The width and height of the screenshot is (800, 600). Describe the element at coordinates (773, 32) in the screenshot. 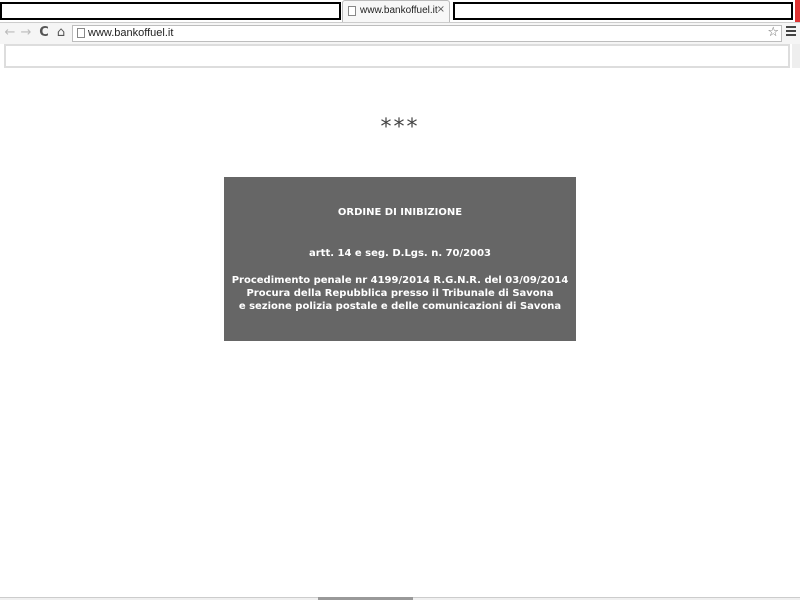

I see `star-icon: ☆` at that location.